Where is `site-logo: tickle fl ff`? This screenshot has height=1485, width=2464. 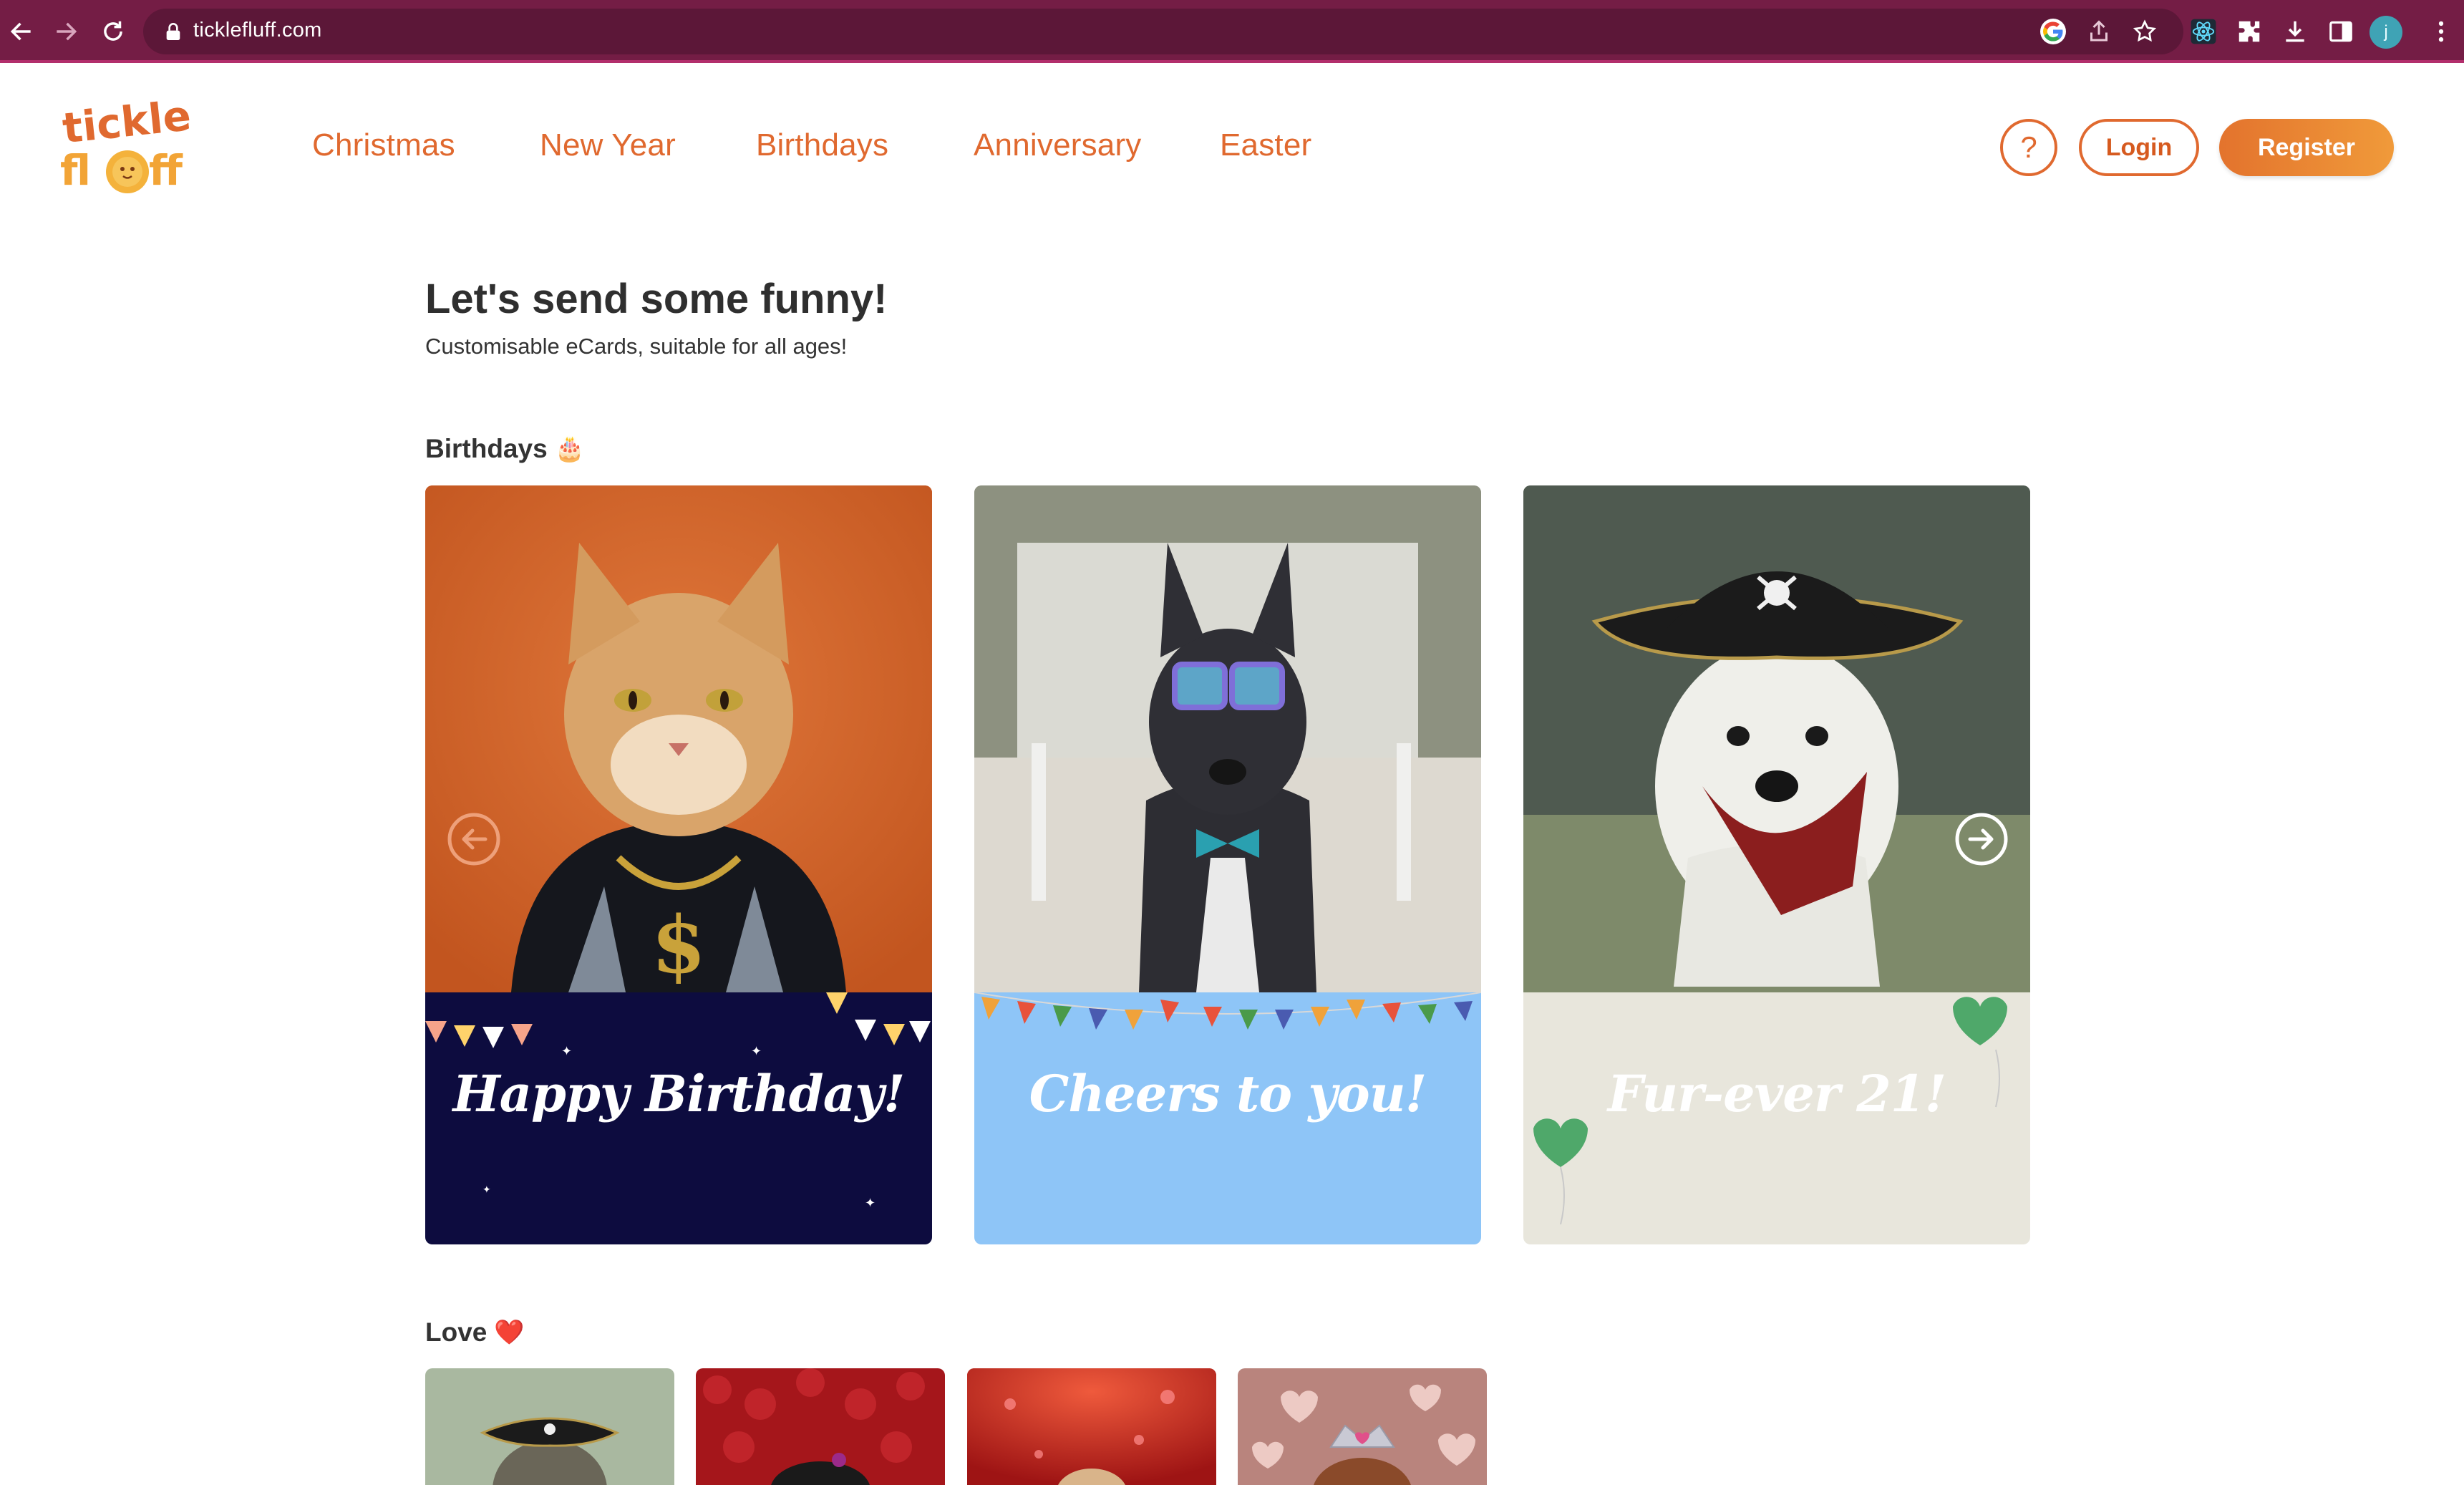 site-logo: tickle fl ff is located at coordinates (128, 144).